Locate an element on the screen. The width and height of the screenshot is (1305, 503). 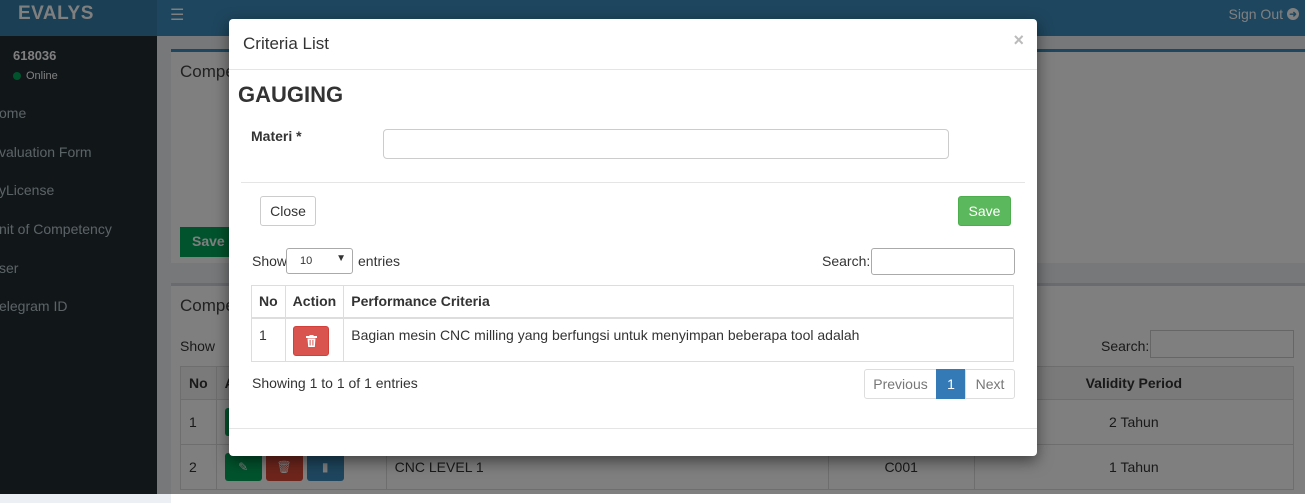
section-heading: GAUGING is located at coordinates (291, 94).